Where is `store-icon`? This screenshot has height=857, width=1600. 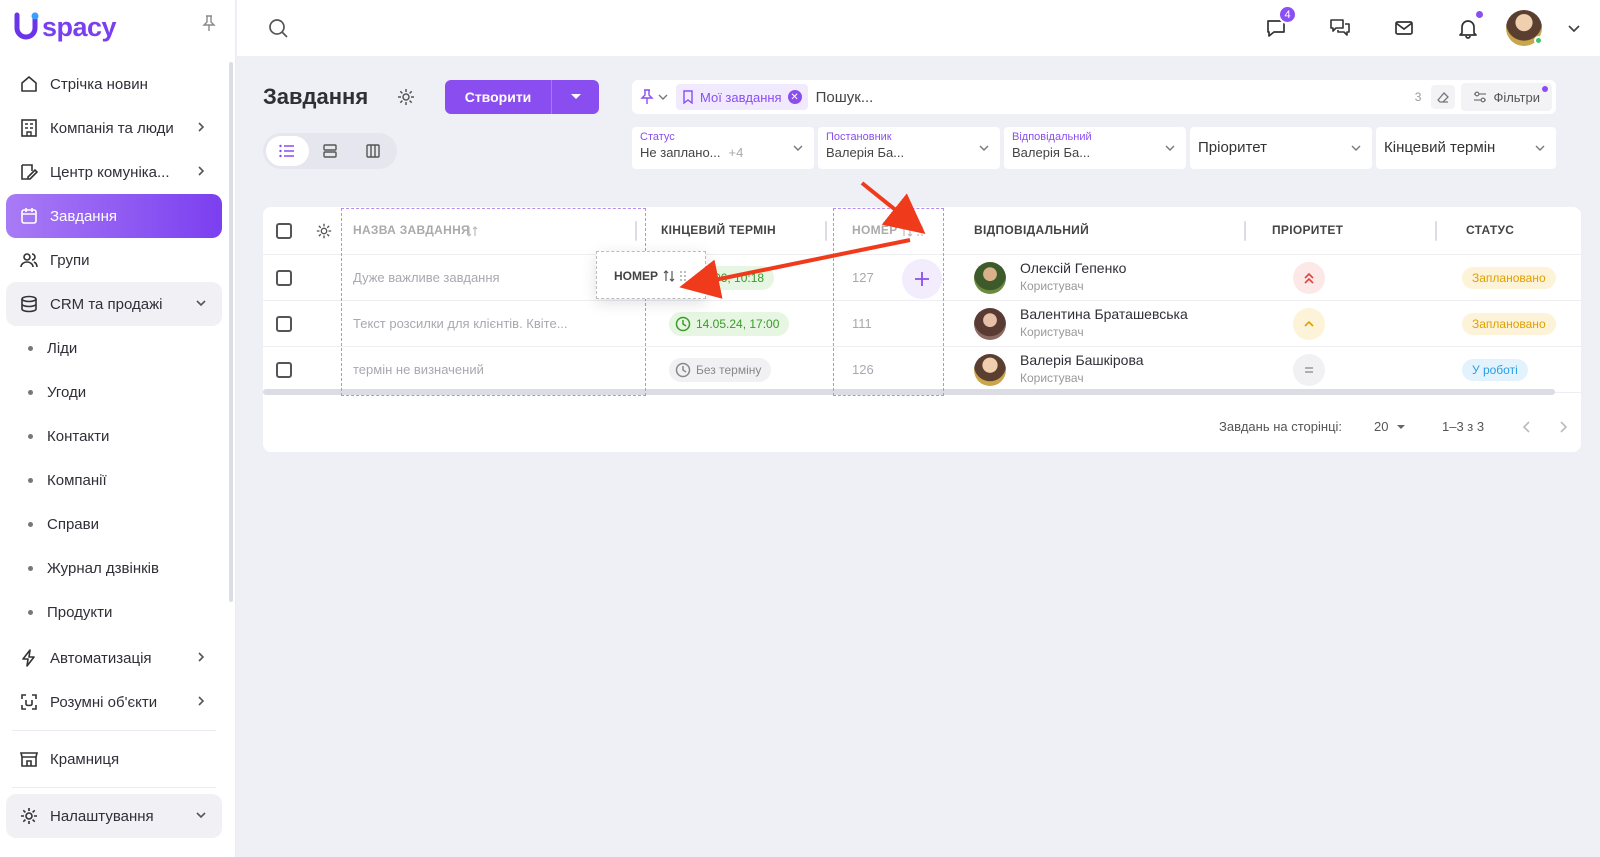
store-icon is located at coordinates (29, 759).